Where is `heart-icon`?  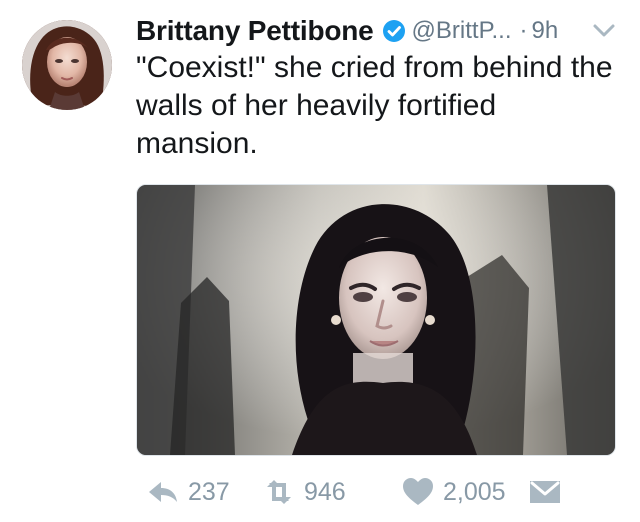
heart-icon is located at coordinates (418, 491).